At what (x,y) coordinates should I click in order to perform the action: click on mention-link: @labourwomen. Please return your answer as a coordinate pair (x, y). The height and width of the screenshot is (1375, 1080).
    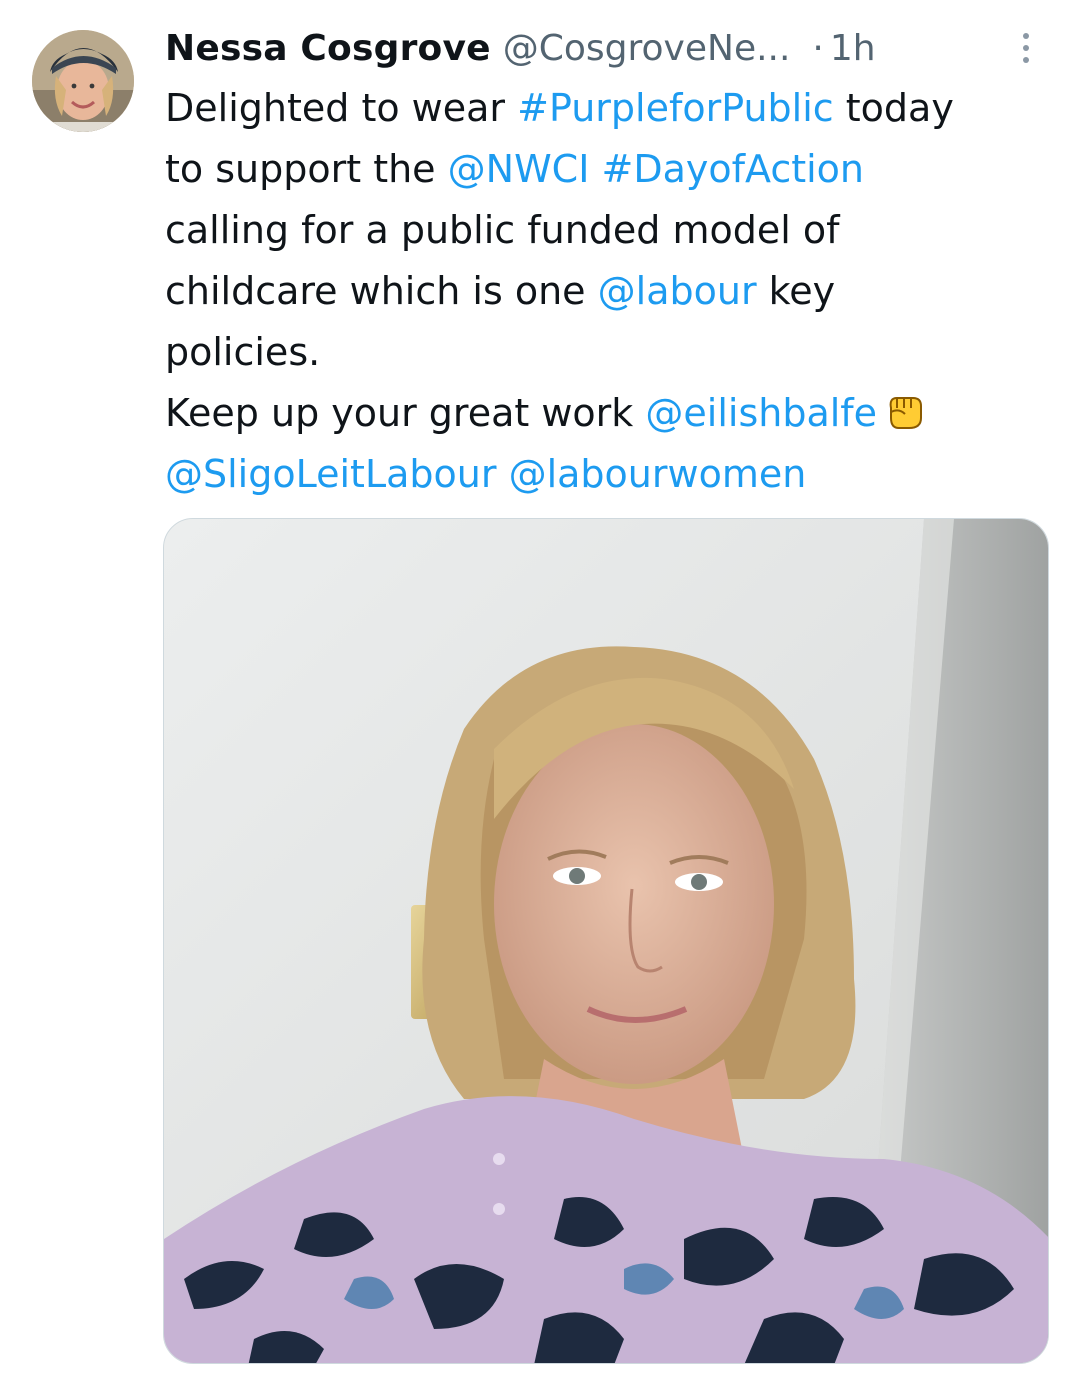
    Looking at the image, I should click on (658, 474).